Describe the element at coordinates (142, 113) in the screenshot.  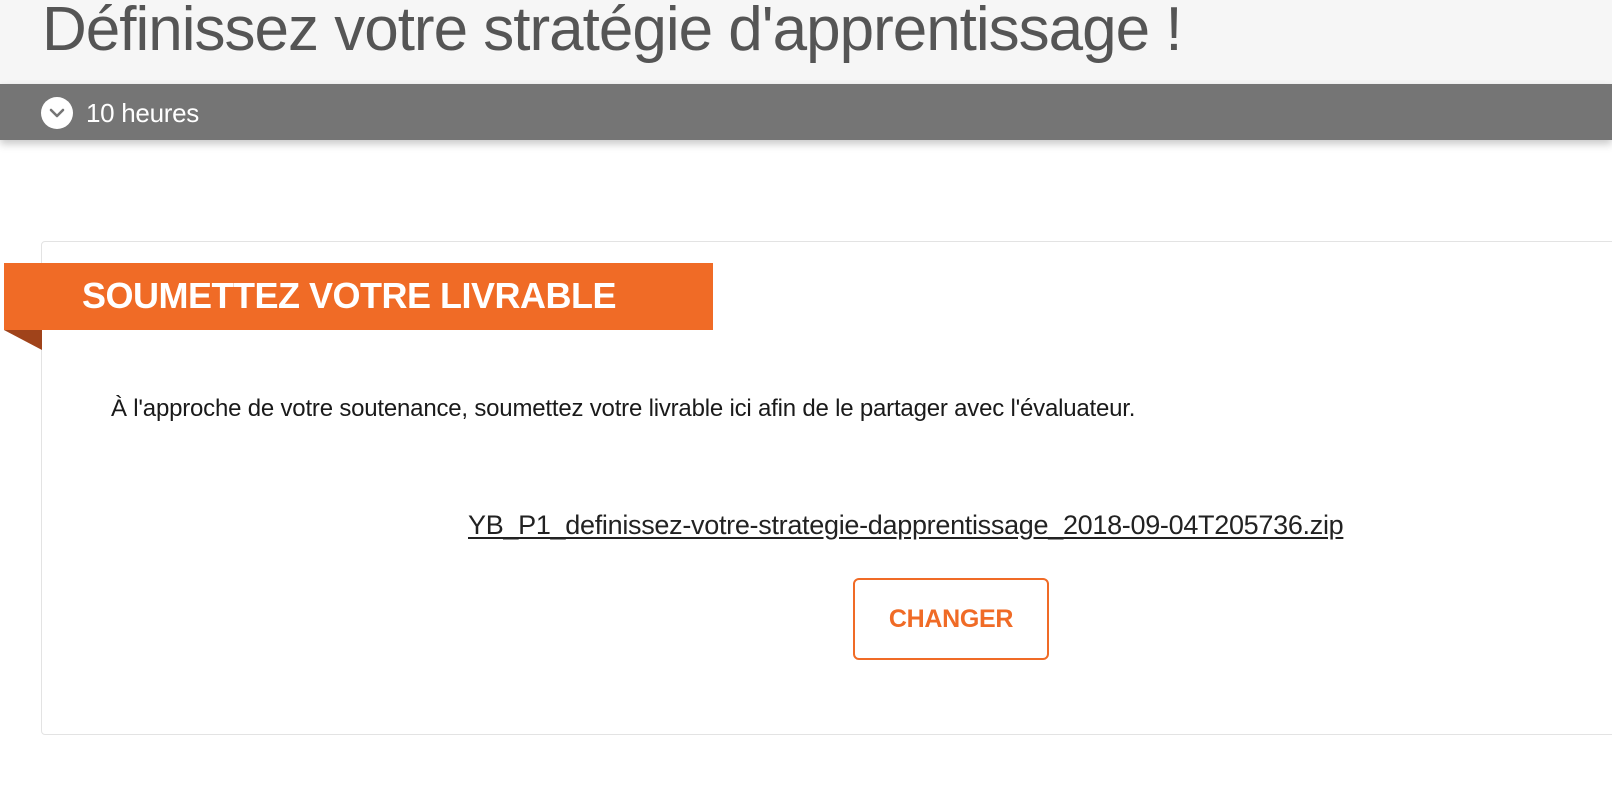
I see `duration-label: 10 heures` at that location.